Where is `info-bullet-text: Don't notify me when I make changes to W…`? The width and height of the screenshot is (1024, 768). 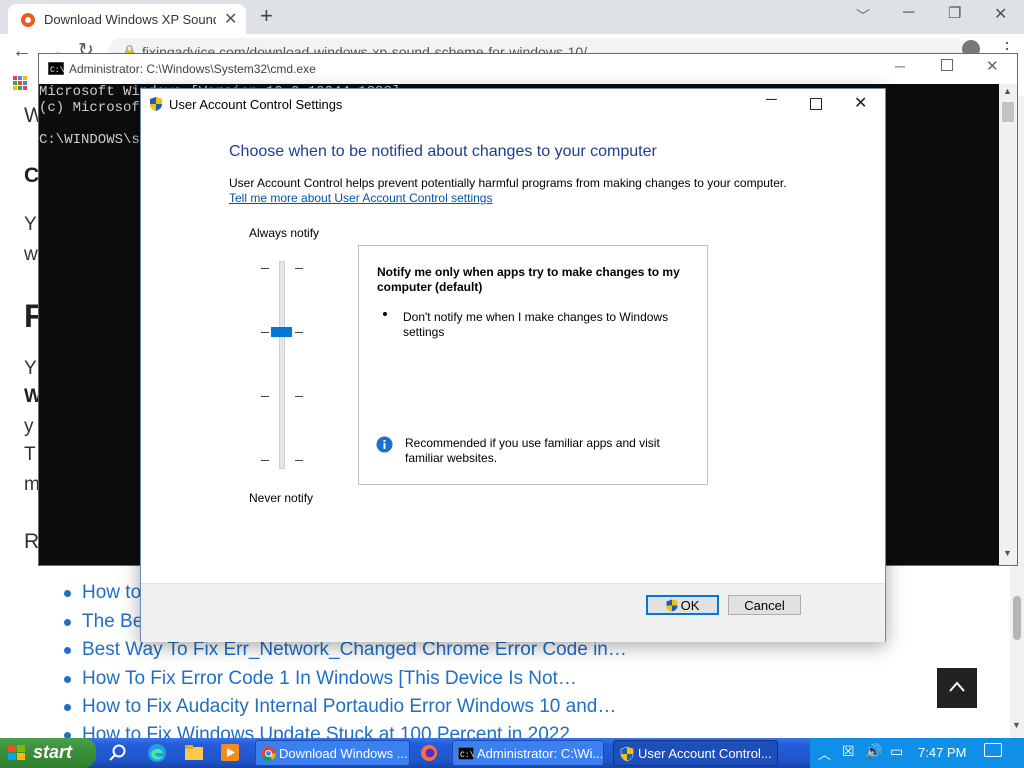
info-bullet-text: Don't notify me when I make changes to W… is located at coordinates (536, 324).